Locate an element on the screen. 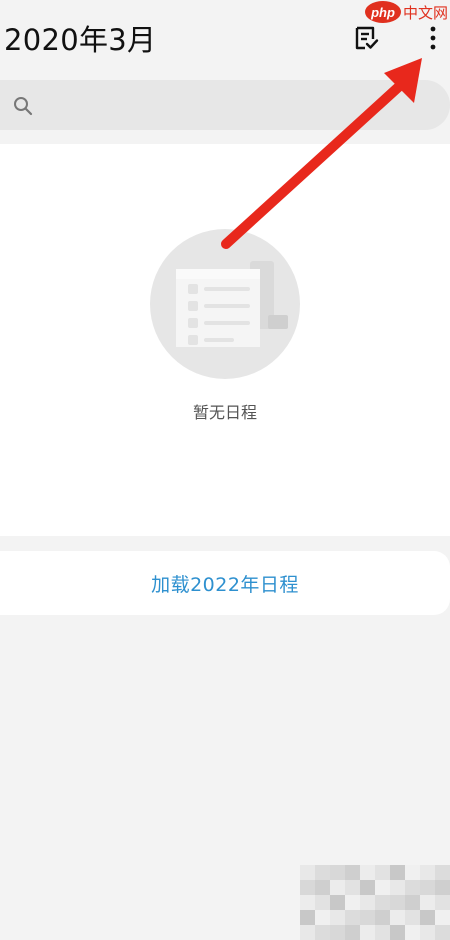  page-title: 2020年3月 is located at coordinates (80, 40).